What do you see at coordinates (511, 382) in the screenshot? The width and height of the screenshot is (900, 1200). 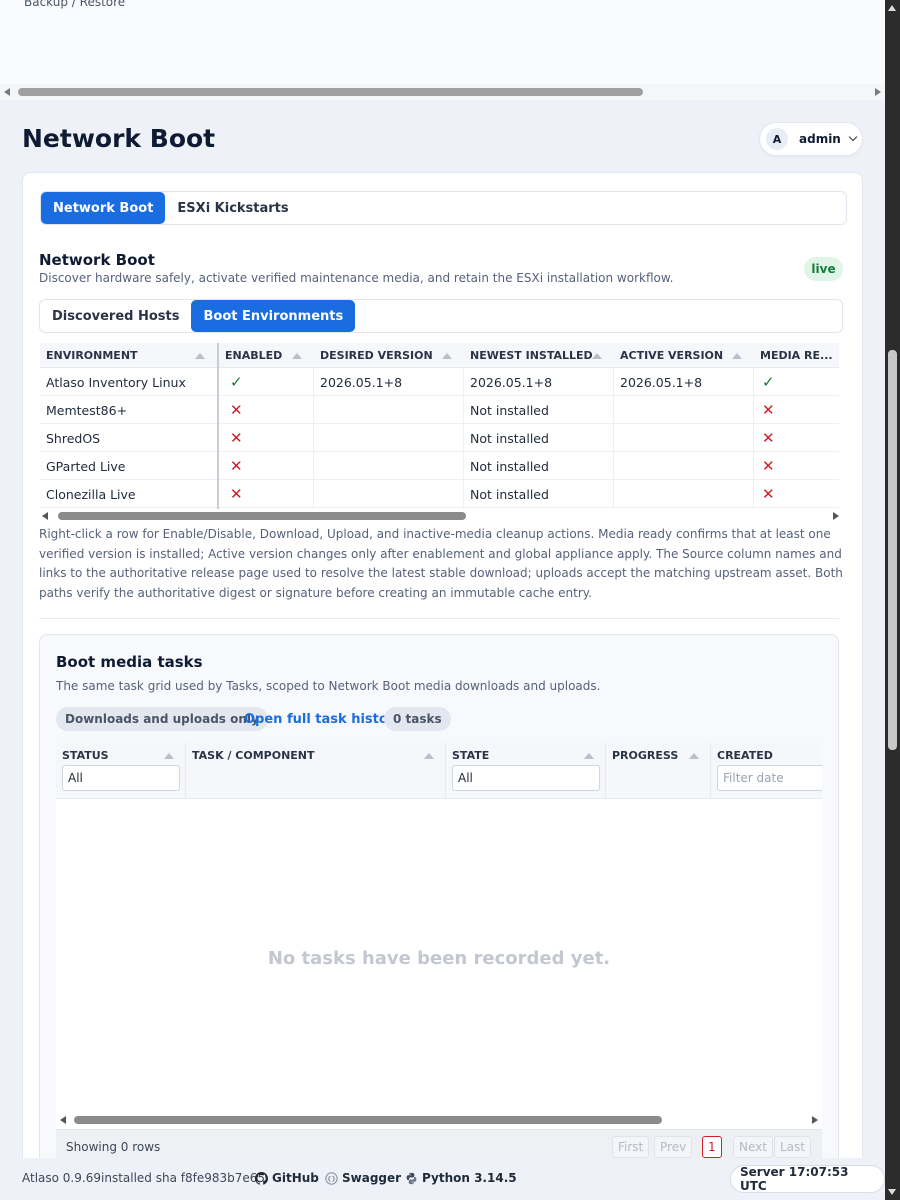 I see `newest-installed: 2026.05.1+8` at bounding box center [511, 382].